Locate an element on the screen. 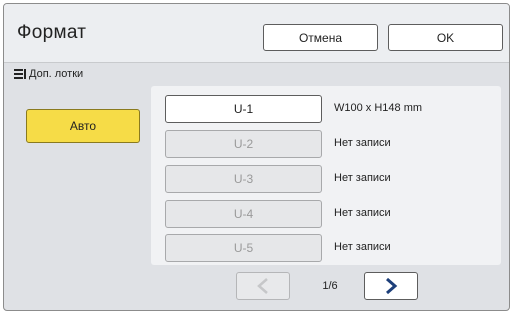 The height and width of the screenshot is (316, 515). list-item: U-3 Нет записи is located at coordinates (326, 179).